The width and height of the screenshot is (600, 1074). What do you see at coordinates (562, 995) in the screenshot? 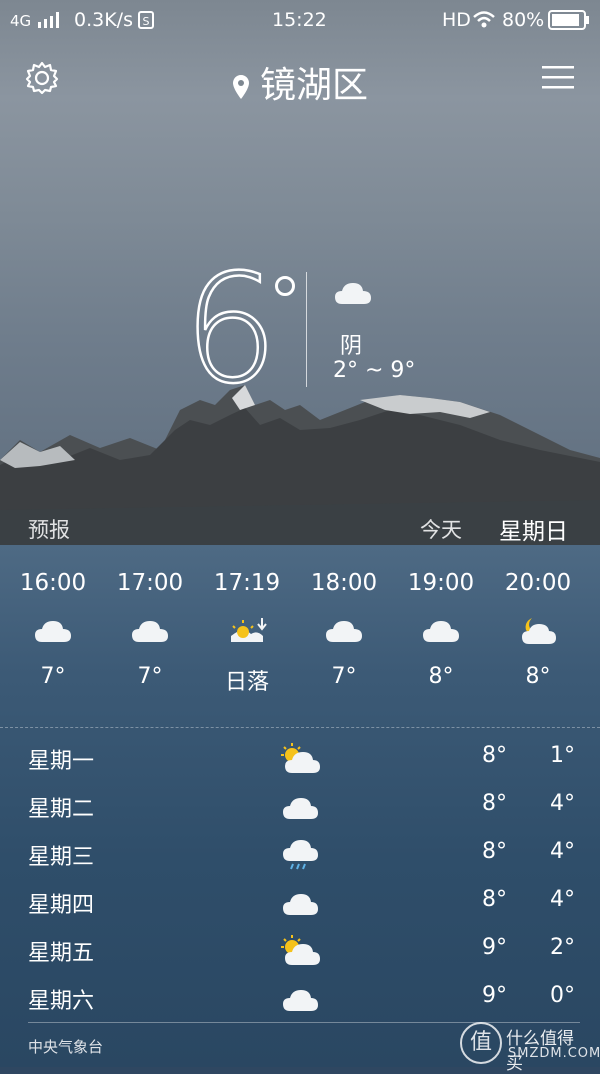
I see `day-low: 0°` at bounding box center [562, 995].